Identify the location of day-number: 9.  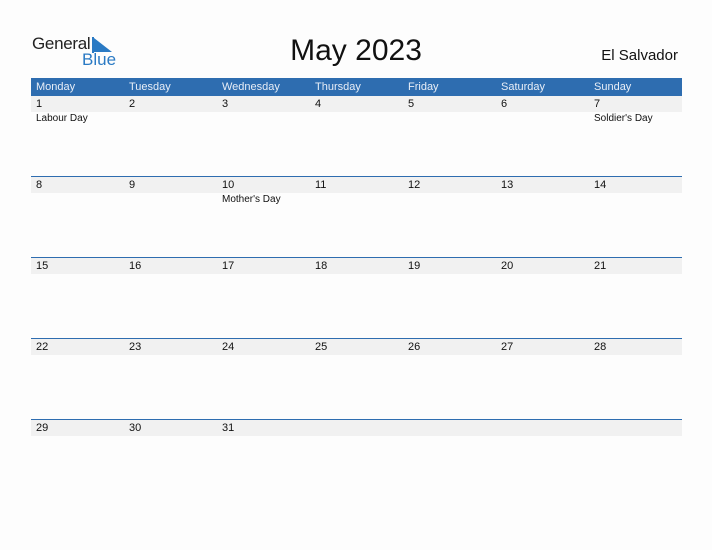
(132, 185).